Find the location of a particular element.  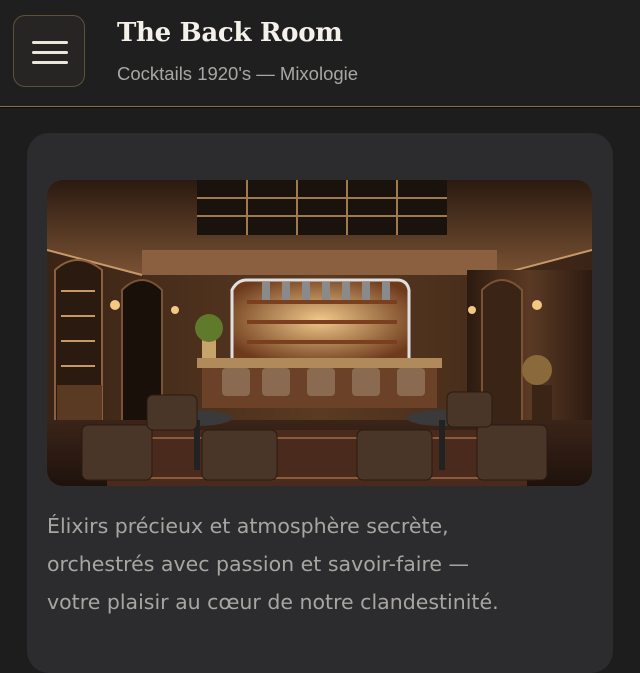

description-line: Élixirs précieux et atmosphère secrète, is located at coordinates (248, 526).